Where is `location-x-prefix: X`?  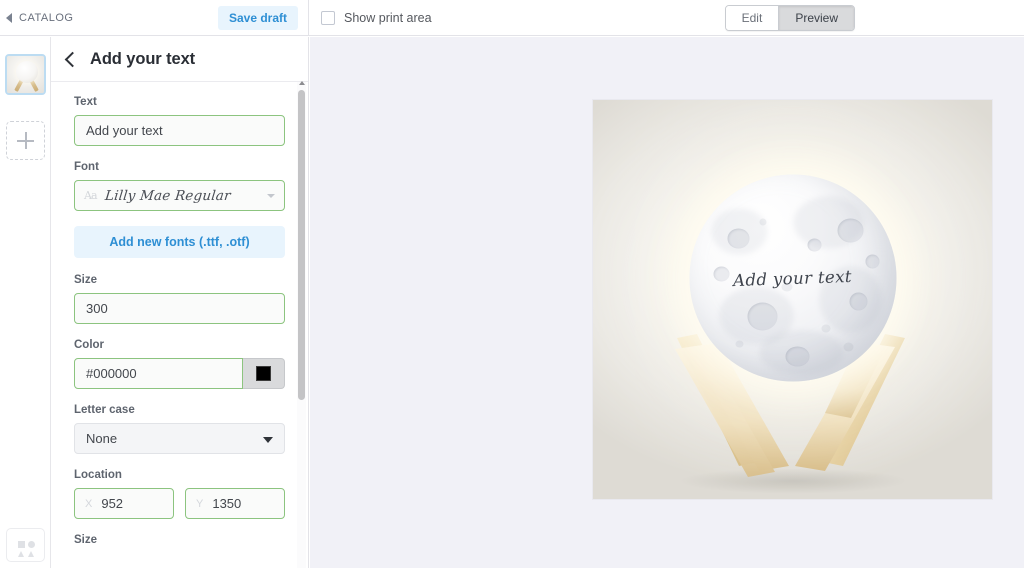 location-x-prefix: X is located at coordinates (89, 503).